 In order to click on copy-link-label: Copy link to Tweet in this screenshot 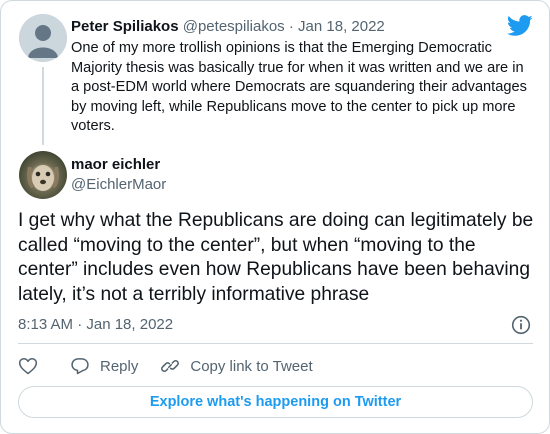, I will do `click(251, 366)`.